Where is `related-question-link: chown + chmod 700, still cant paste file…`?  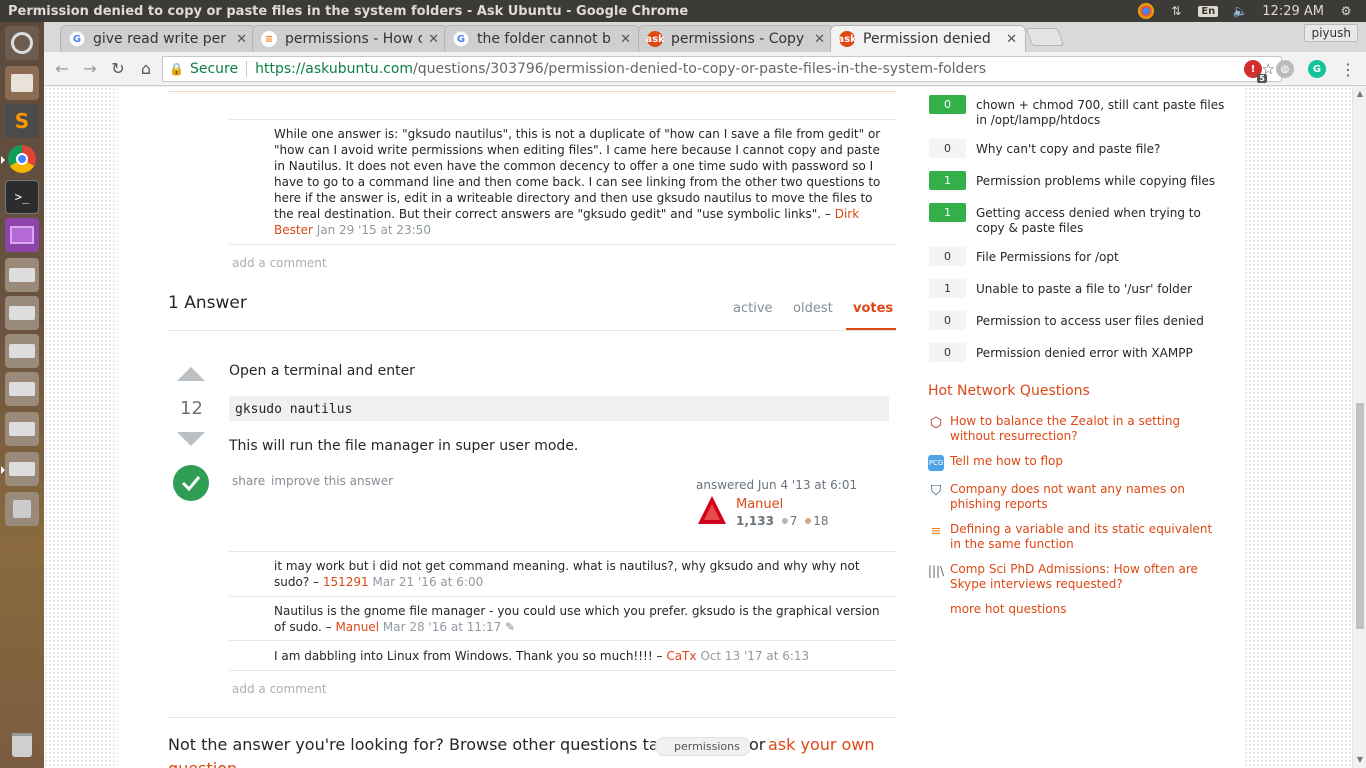
related-question-link: chown + chmod 700, still cant paste file… is located at coordinates (1101, 113).